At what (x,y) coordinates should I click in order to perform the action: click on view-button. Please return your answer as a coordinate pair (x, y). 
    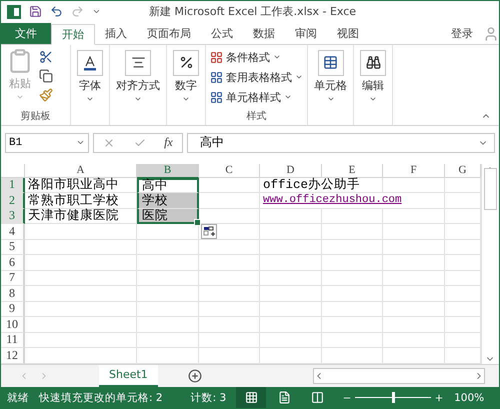
    Looking at the image, I should click on (251, 397).